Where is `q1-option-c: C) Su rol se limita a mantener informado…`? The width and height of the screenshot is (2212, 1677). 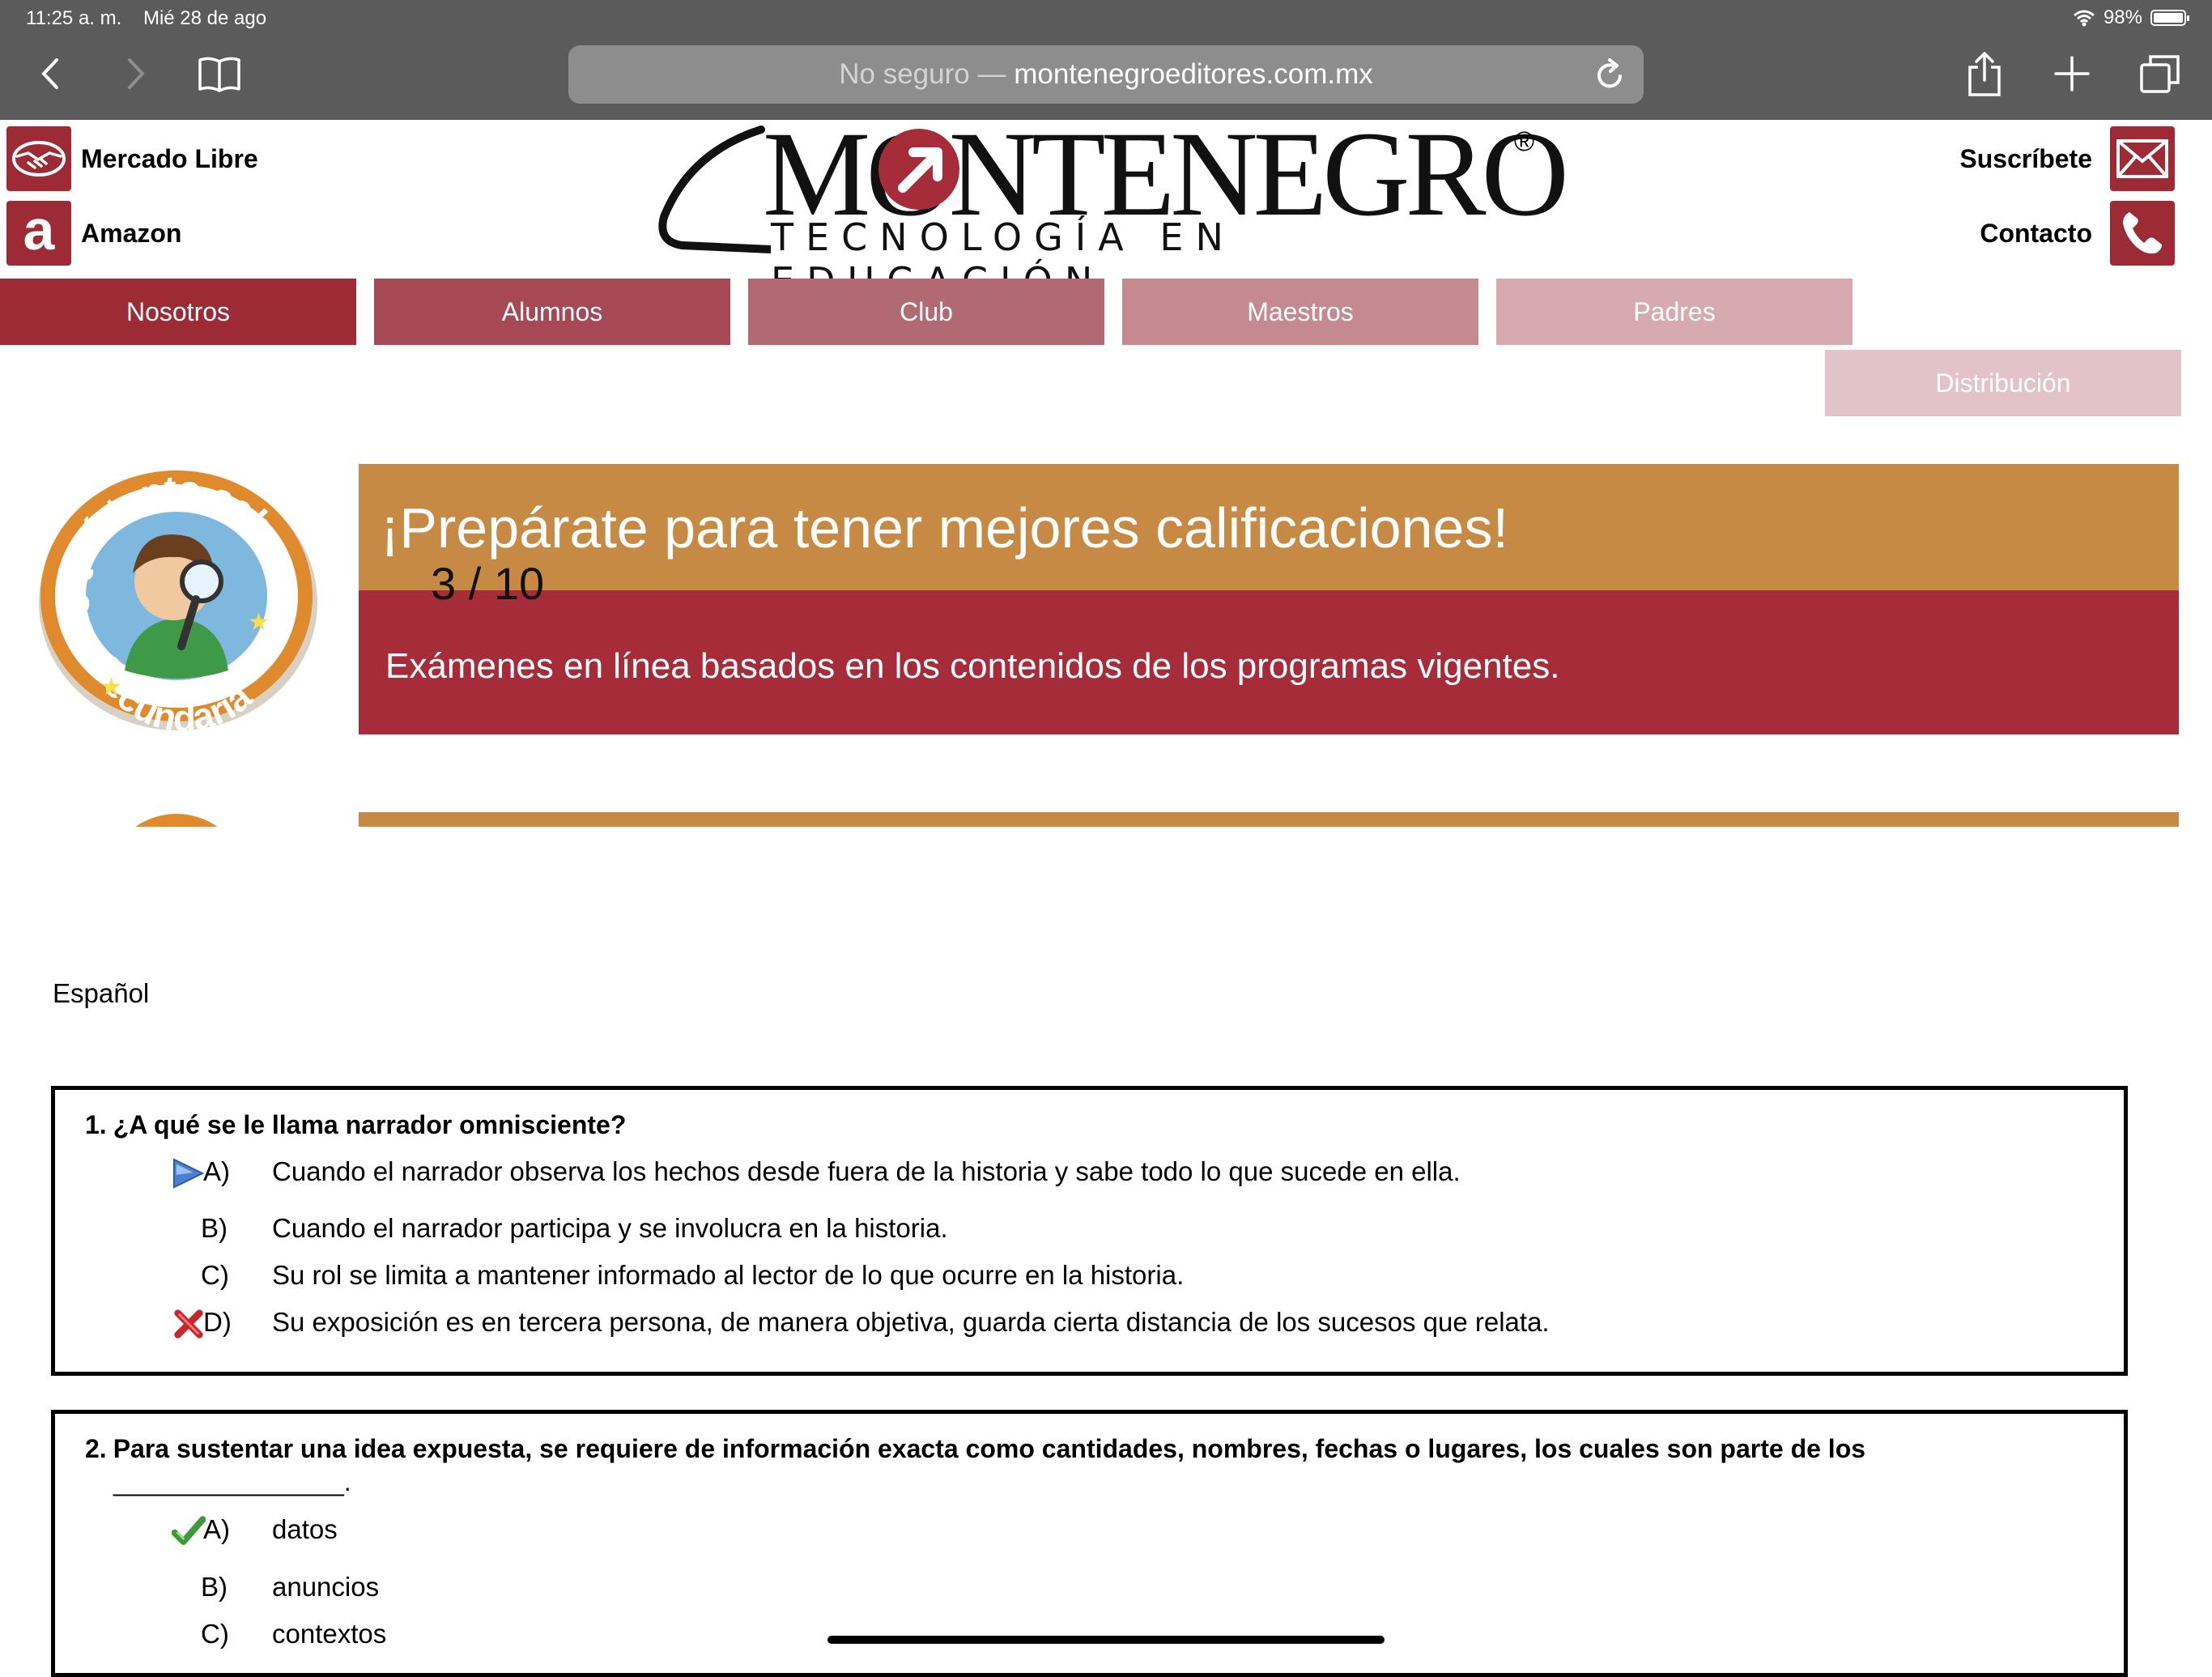
q1-option-c: C) Su rol se limita a mantener informado… is located at coordinates (1027, 1276).